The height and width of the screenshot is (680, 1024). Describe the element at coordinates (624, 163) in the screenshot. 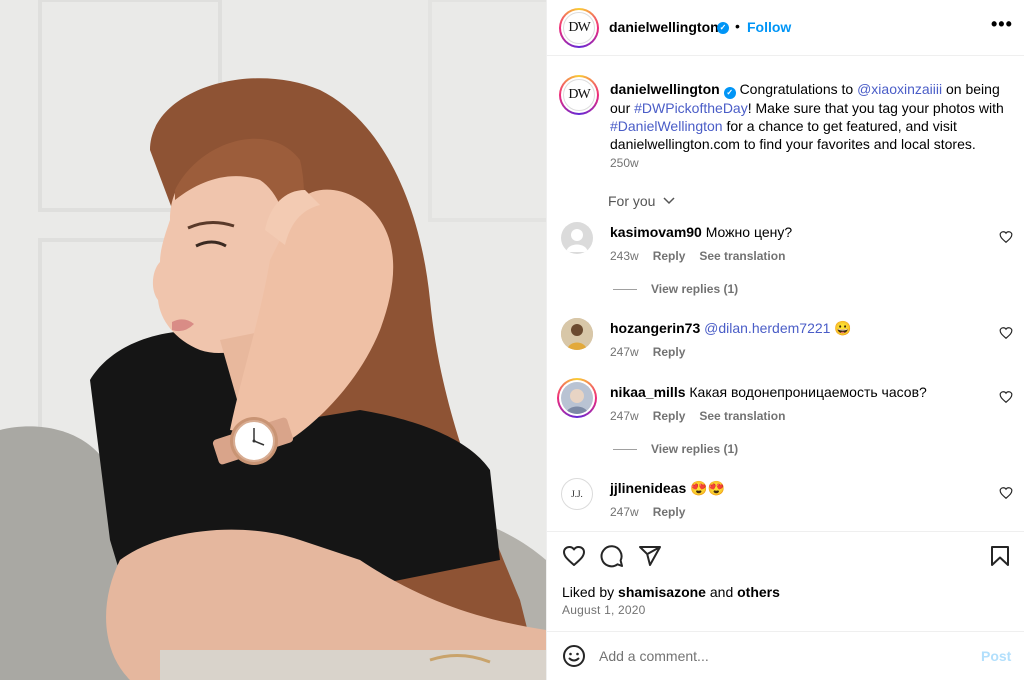

I see `caption-timestamp: 250w` at that location.